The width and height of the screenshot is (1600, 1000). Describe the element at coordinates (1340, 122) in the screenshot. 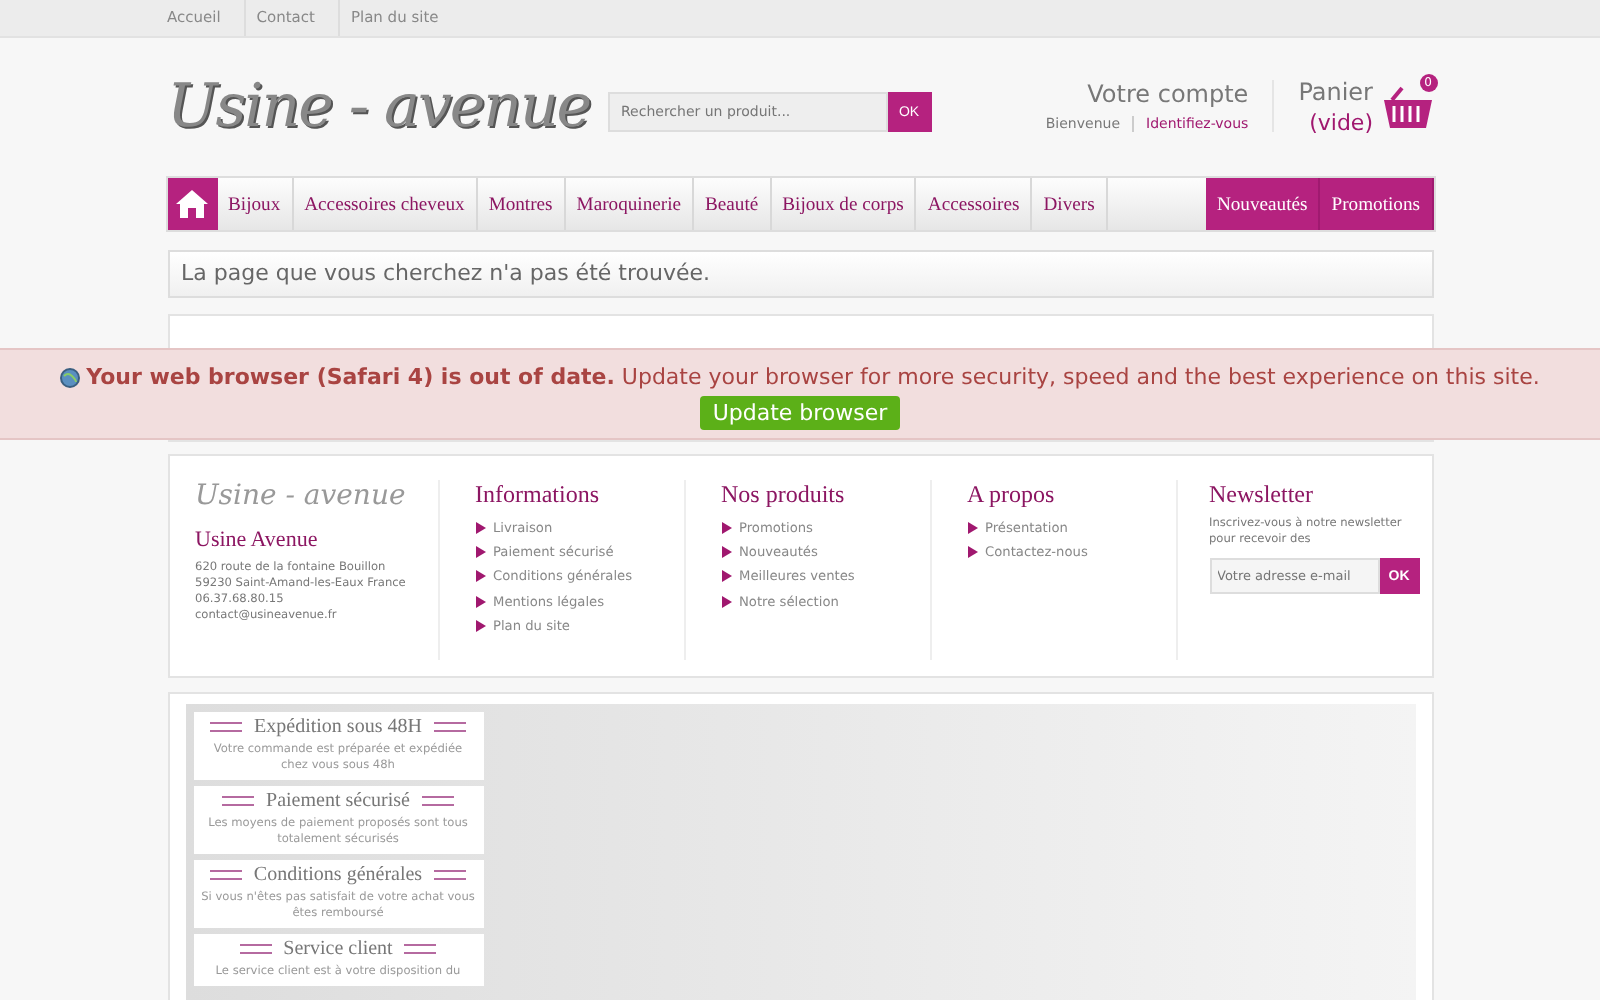

I see `cart-status: (vide)` at that location.